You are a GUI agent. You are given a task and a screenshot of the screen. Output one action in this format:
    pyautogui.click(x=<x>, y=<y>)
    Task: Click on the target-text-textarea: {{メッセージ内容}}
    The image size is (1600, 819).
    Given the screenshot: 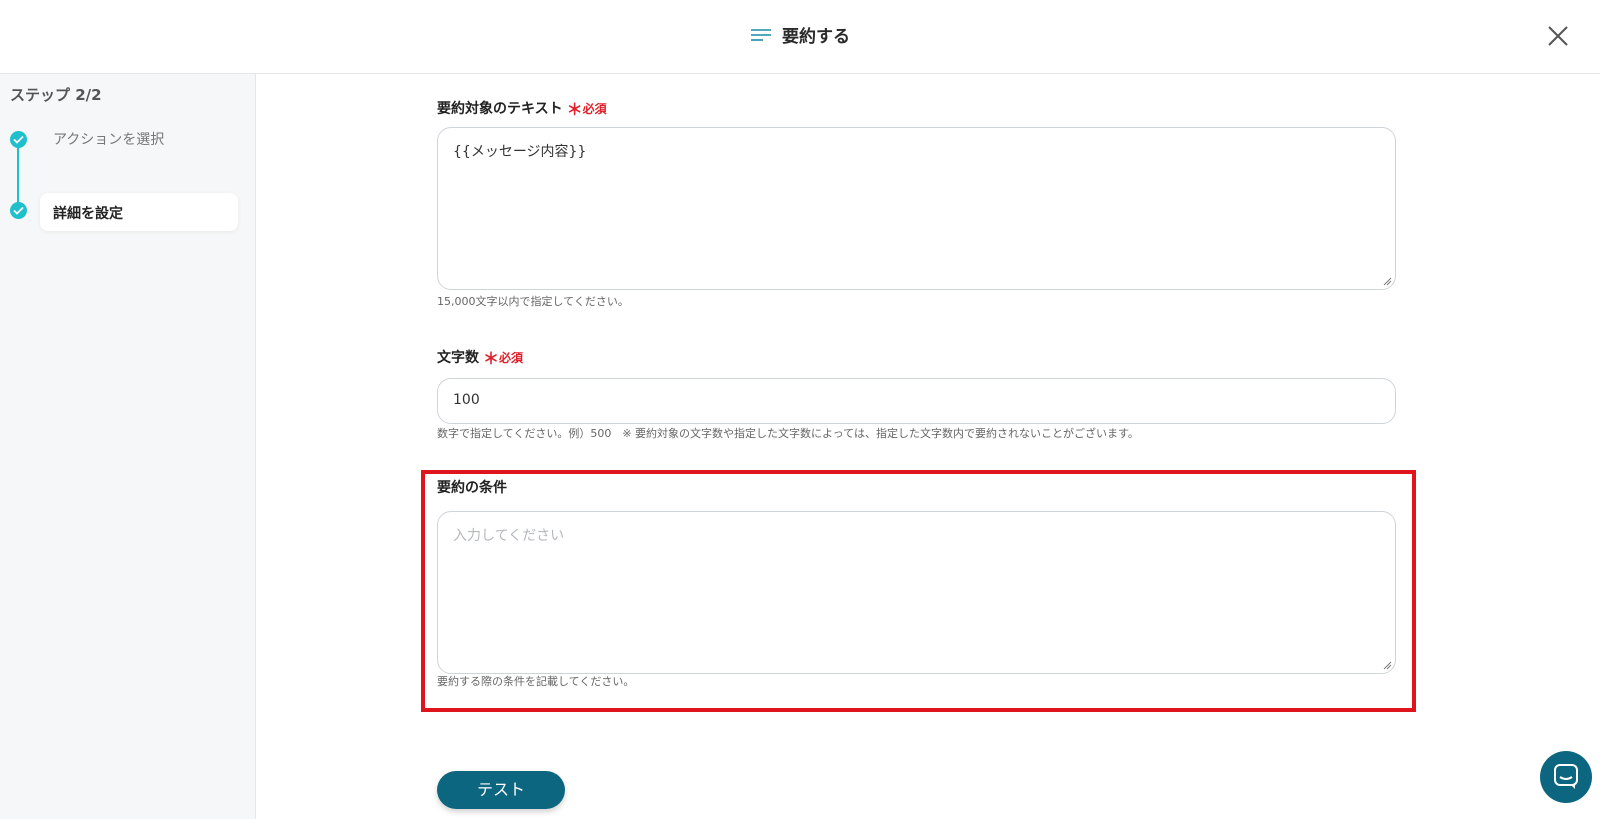 What is the action you would take?
    pyautogui.click(x=916, y=208)
    